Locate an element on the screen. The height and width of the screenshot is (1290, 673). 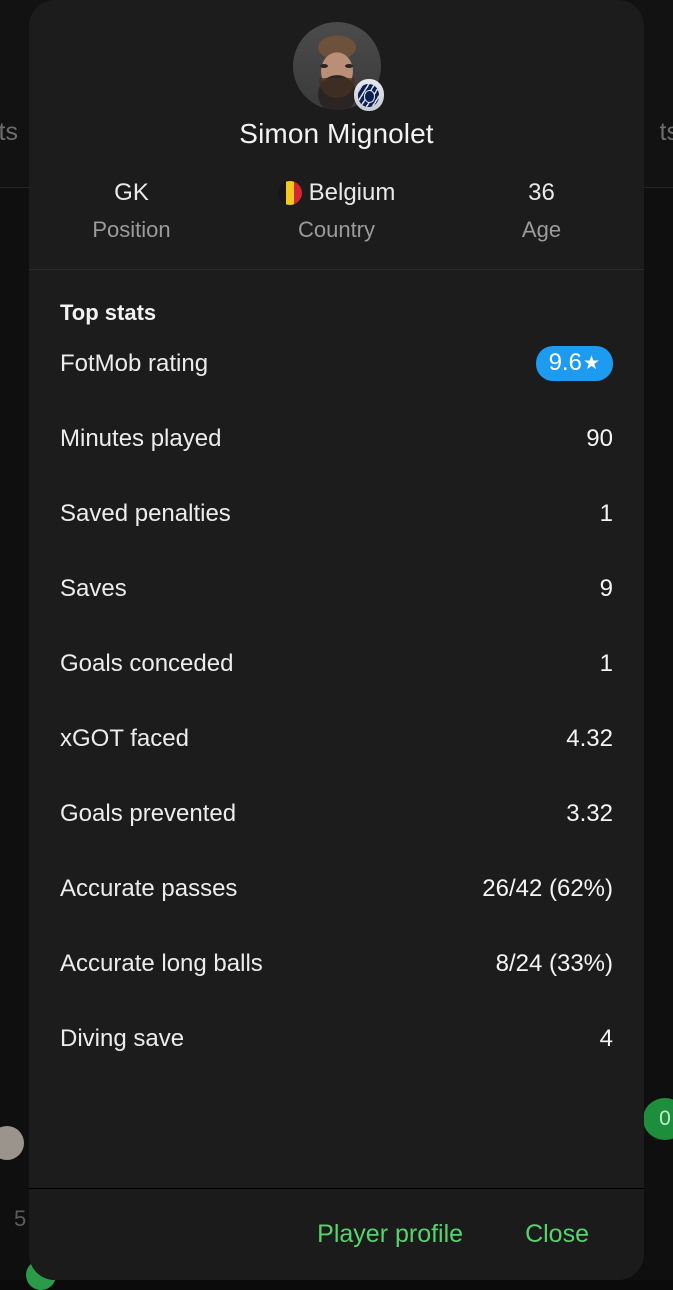
stat-value: 90 is located at coordinates (599, 439).